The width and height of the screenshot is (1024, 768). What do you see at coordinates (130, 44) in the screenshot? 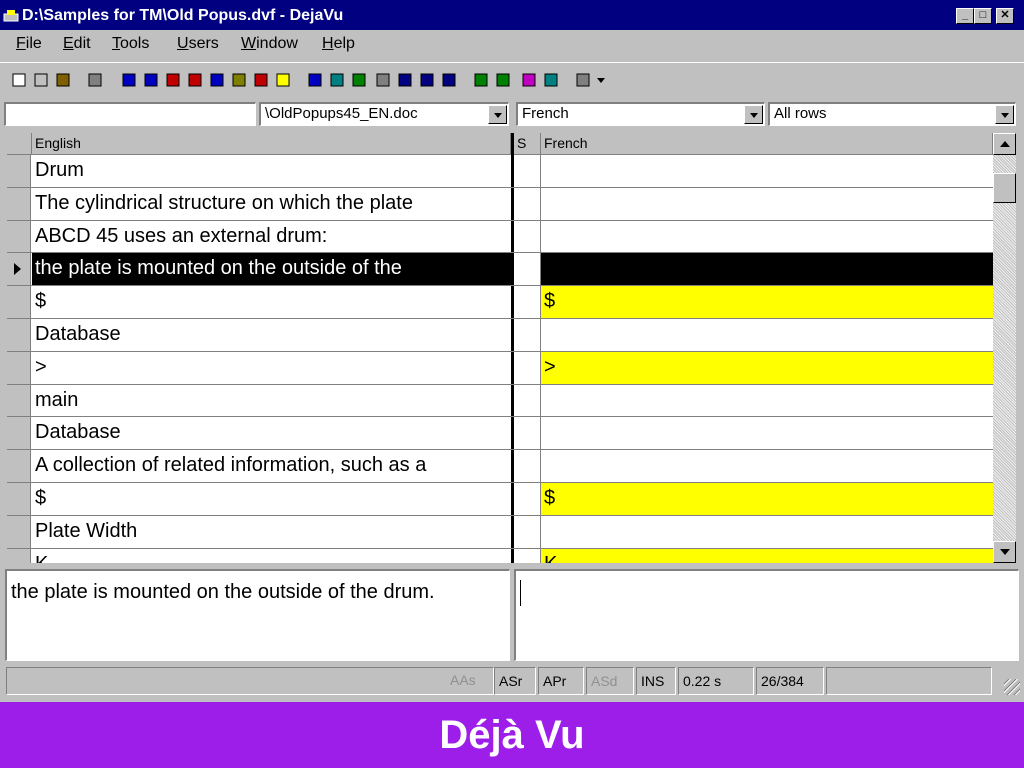
I see `menu-tools: Tools` at bounding box center [130, 44].